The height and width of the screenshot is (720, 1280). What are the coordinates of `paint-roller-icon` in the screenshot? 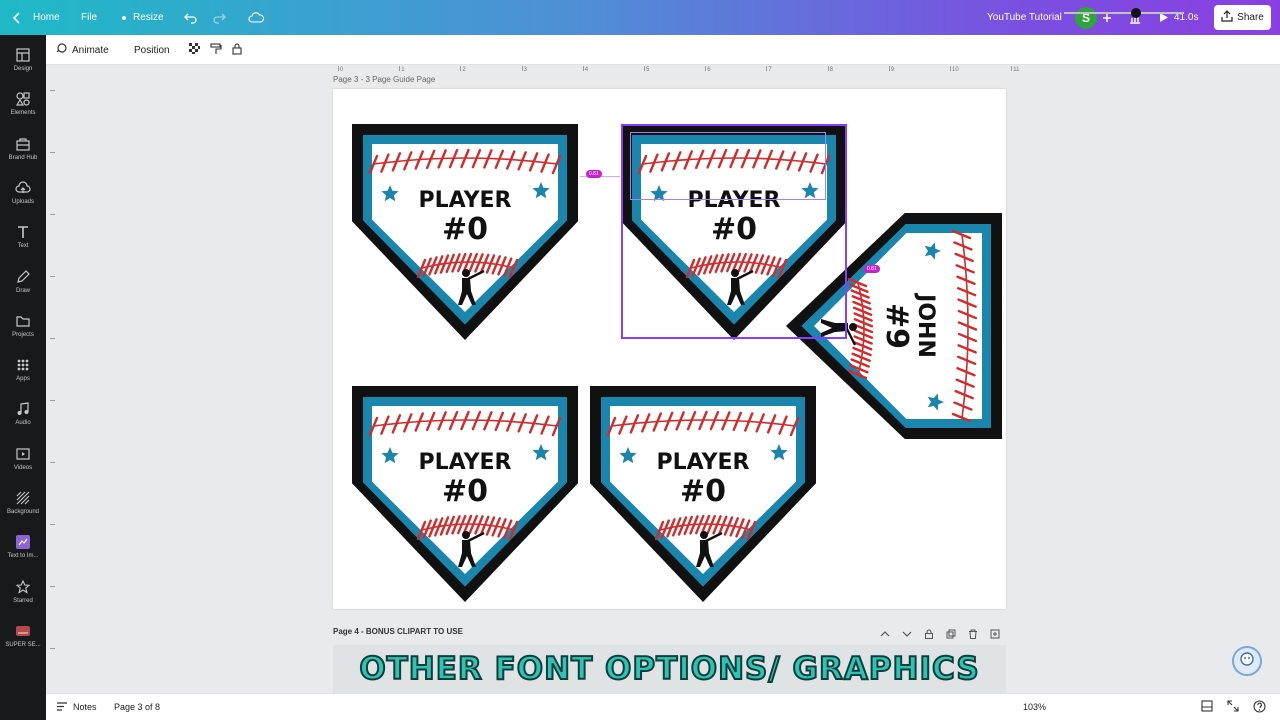 It's located at (216, 50).